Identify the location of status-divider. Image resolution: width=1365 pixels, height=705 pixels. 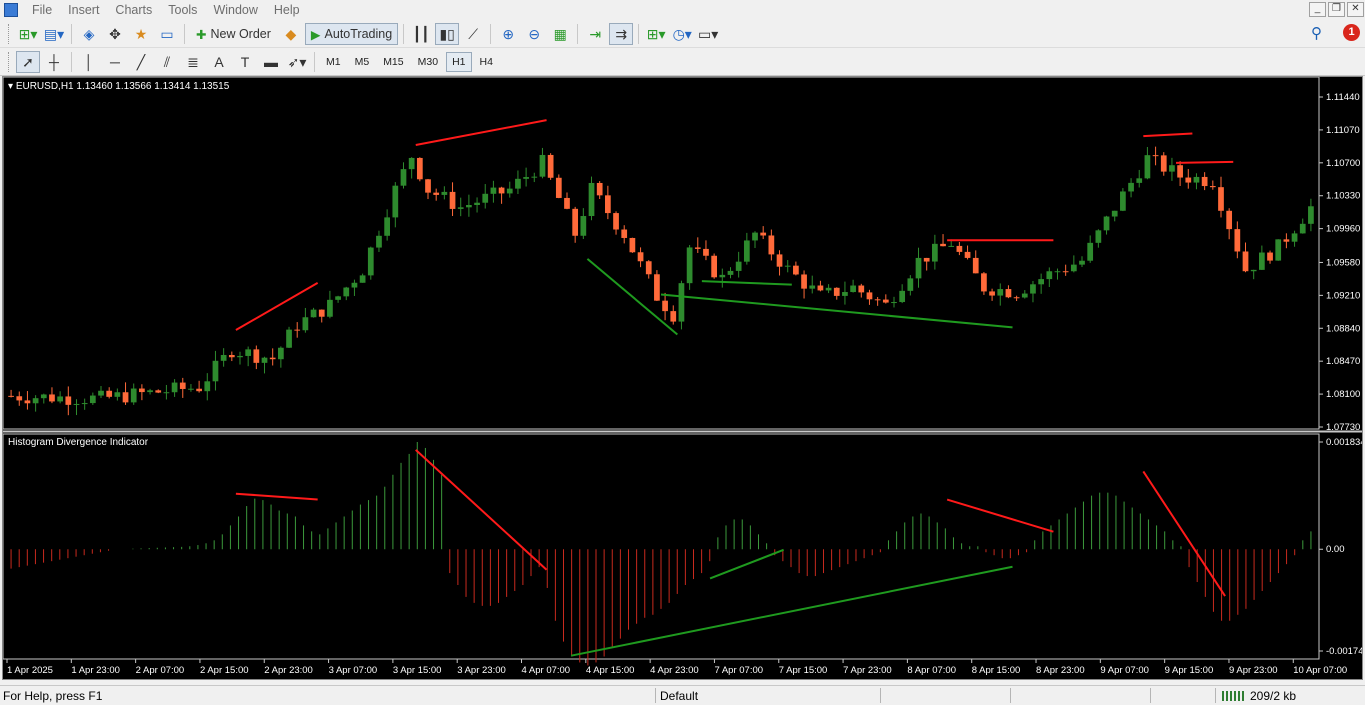
(655, 695).